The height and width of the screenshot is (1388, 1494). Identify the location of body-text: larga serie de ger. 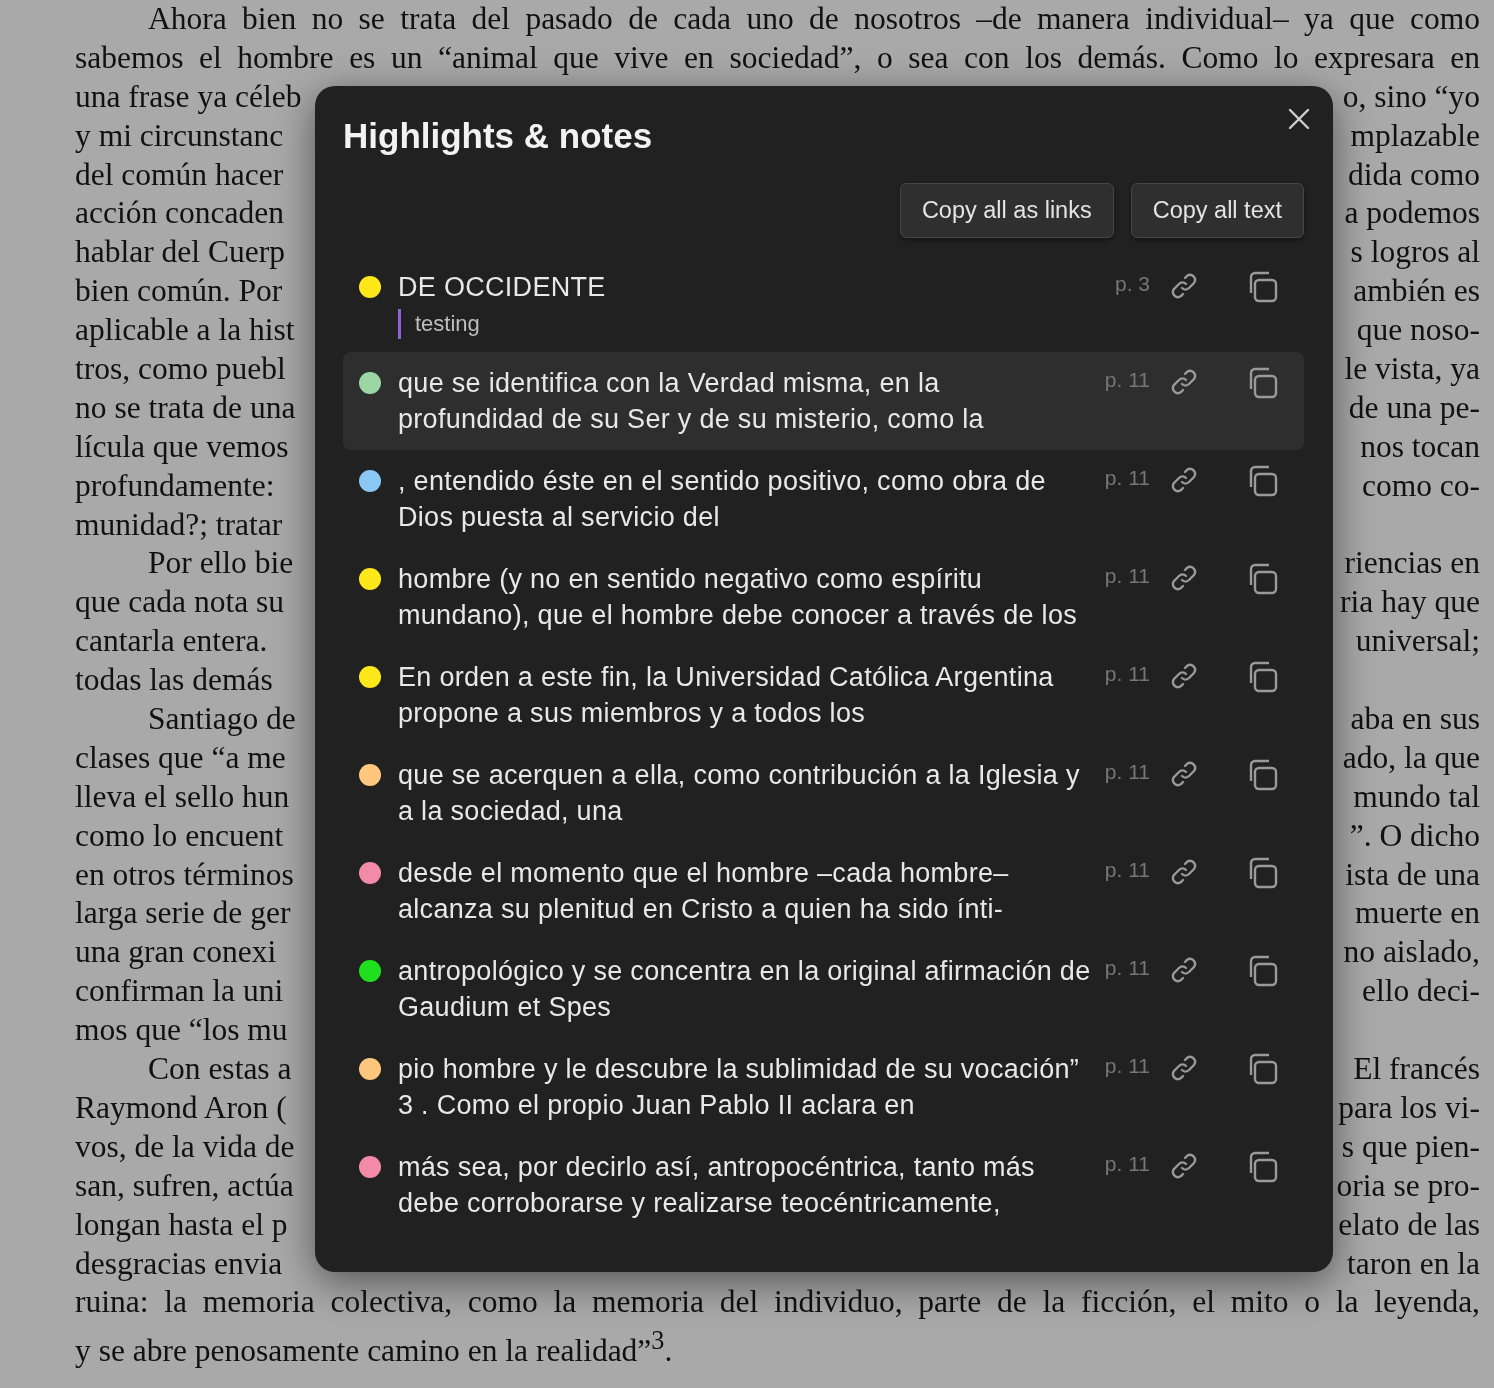
(183, 913).